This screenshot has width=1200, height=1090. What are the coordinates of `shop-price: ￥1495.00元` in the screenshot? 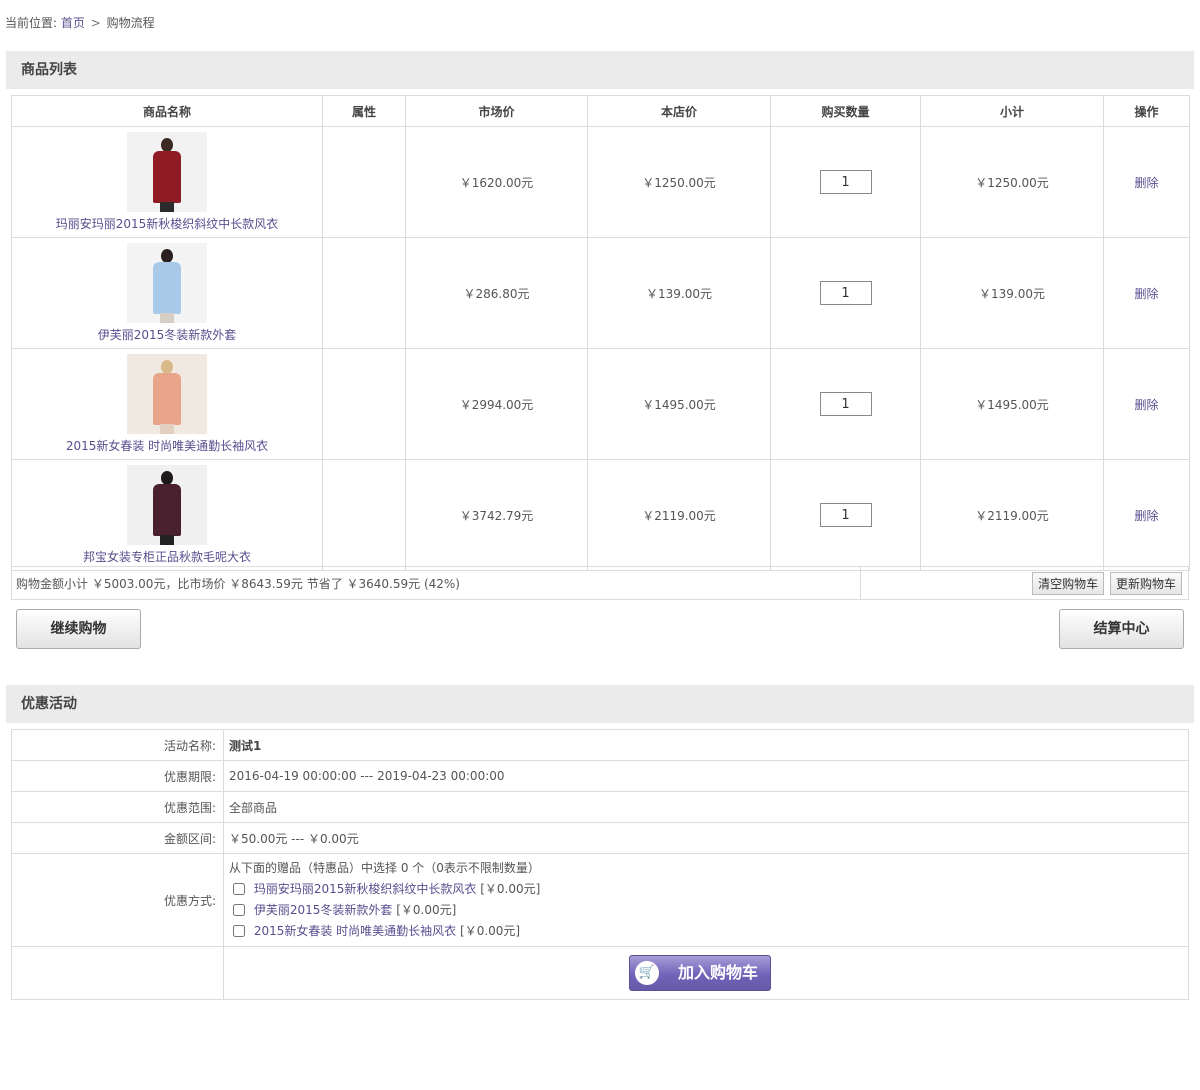 It's located at (679, 404).